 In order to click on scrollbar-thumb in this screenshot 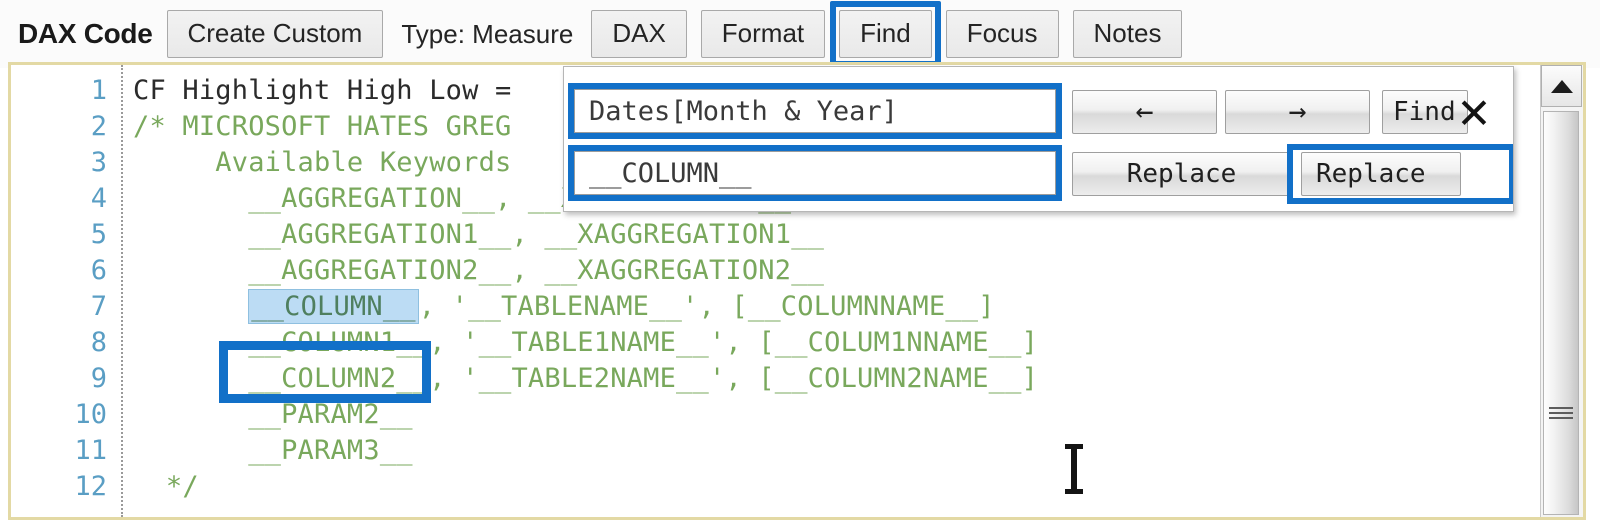, I will do `click(1561, 313)`.